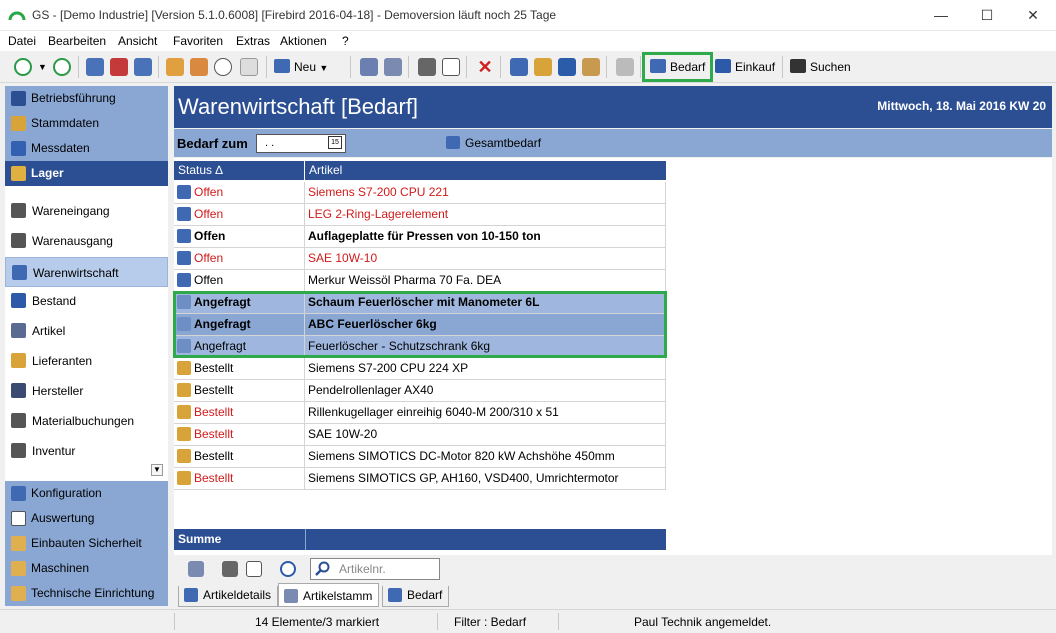 This screenshot has width=1056, height=633. I want to click on sidebar-item-auswertung: Auswertung, so click(86, 518).